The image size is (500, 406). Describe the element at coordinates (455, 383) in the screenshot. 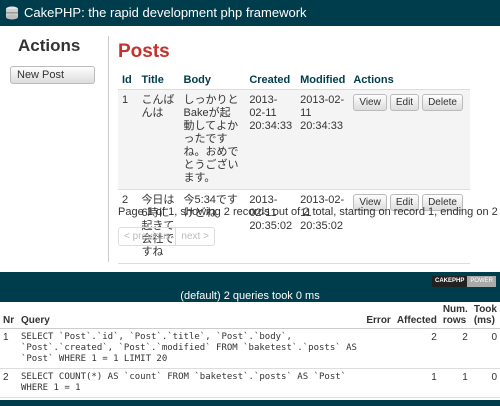

I see `sql-numrows: 1` at that location.